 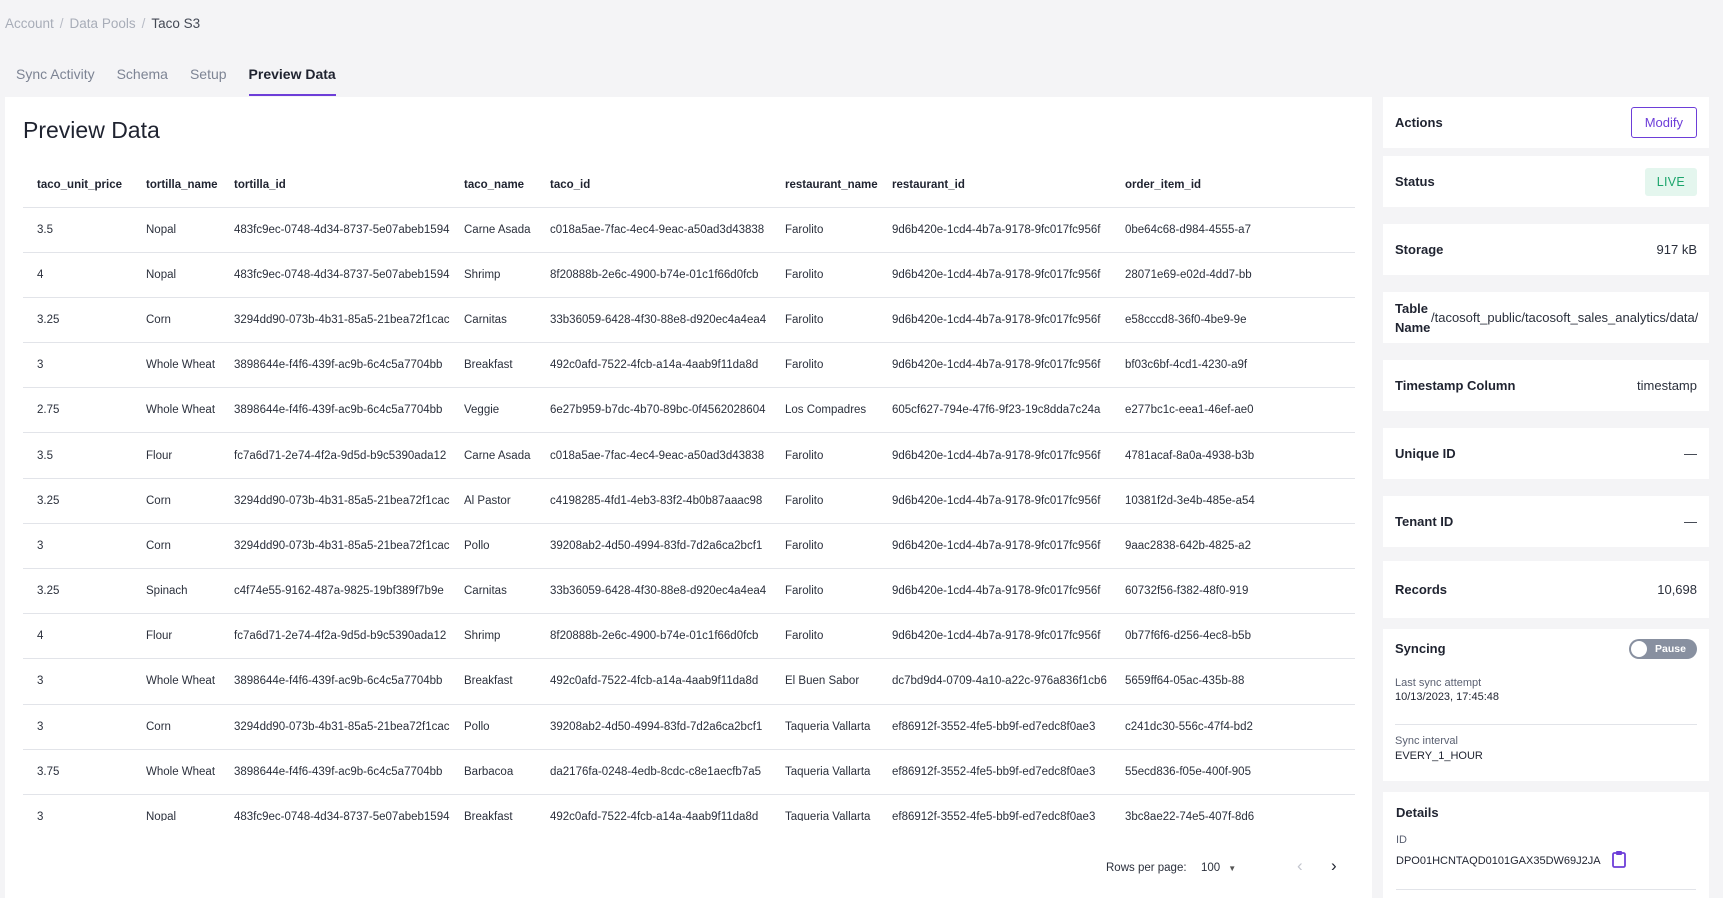 I want to click on timestamp-column-value: timestamp, so click(x=1667, y=385).